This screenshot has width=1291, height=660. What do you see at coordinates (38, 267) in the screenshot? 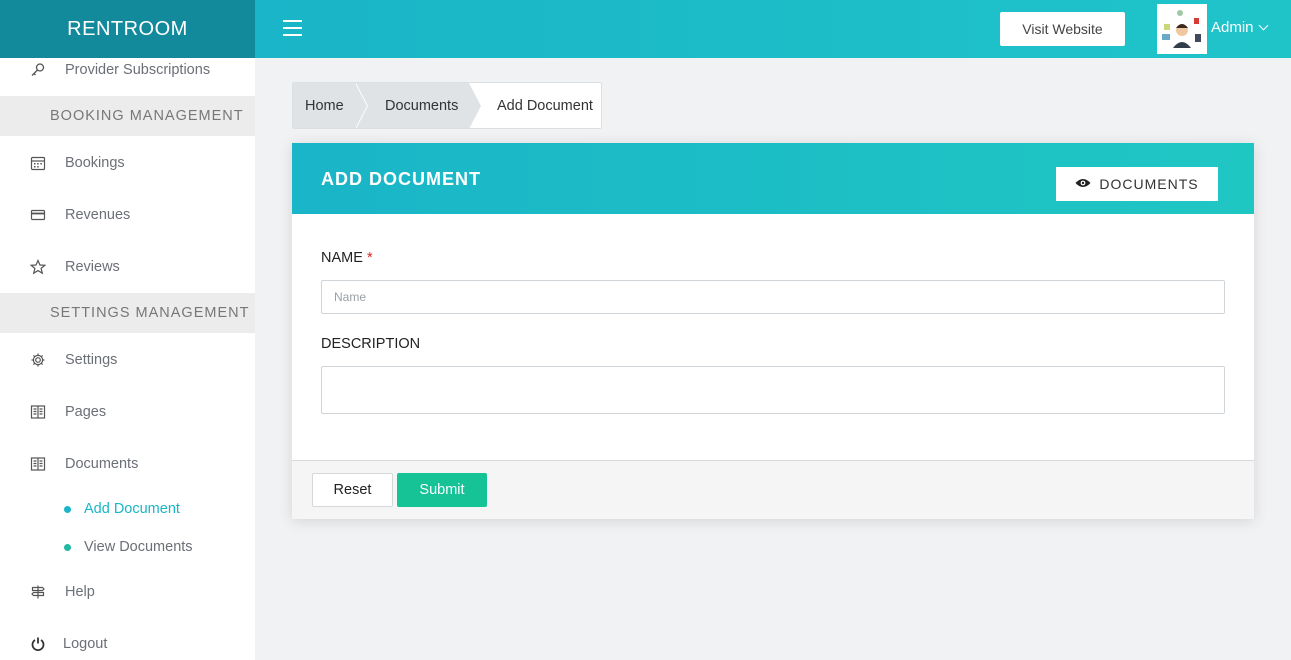
I see `star-icon` at bounding box center [38, 267].